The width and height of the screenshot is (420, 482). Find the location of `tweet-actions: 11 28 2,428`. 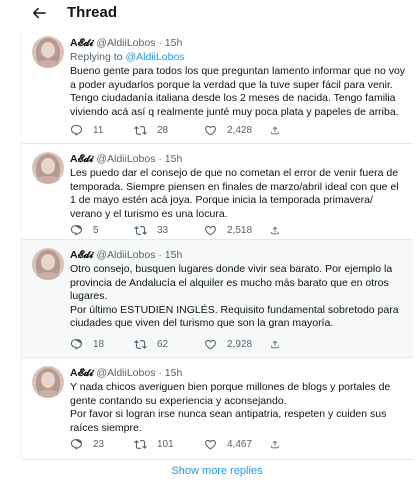

tweet-actions: 11 28 2,428 is located at coordinates (180, 130).